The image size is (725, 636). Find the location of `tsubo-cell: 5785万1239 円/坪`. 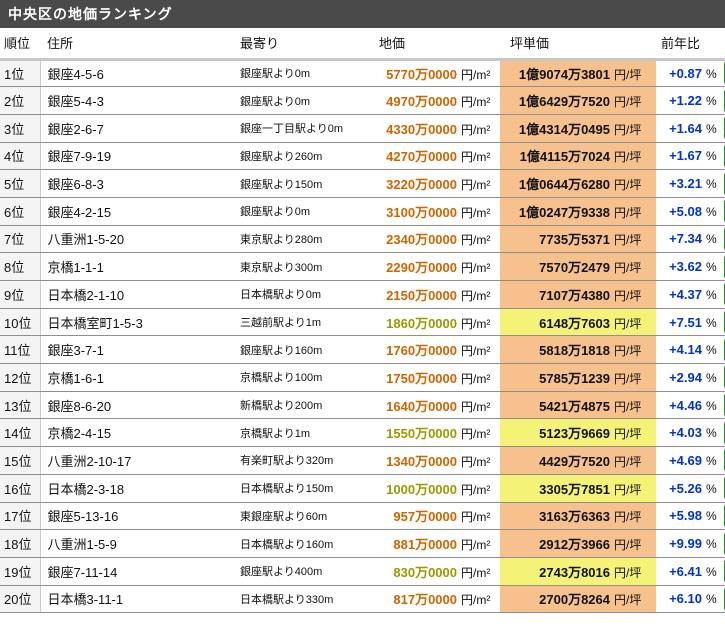

tsubo-cell: 5785万1239 円/坪 is located at coordinates (578, 377).